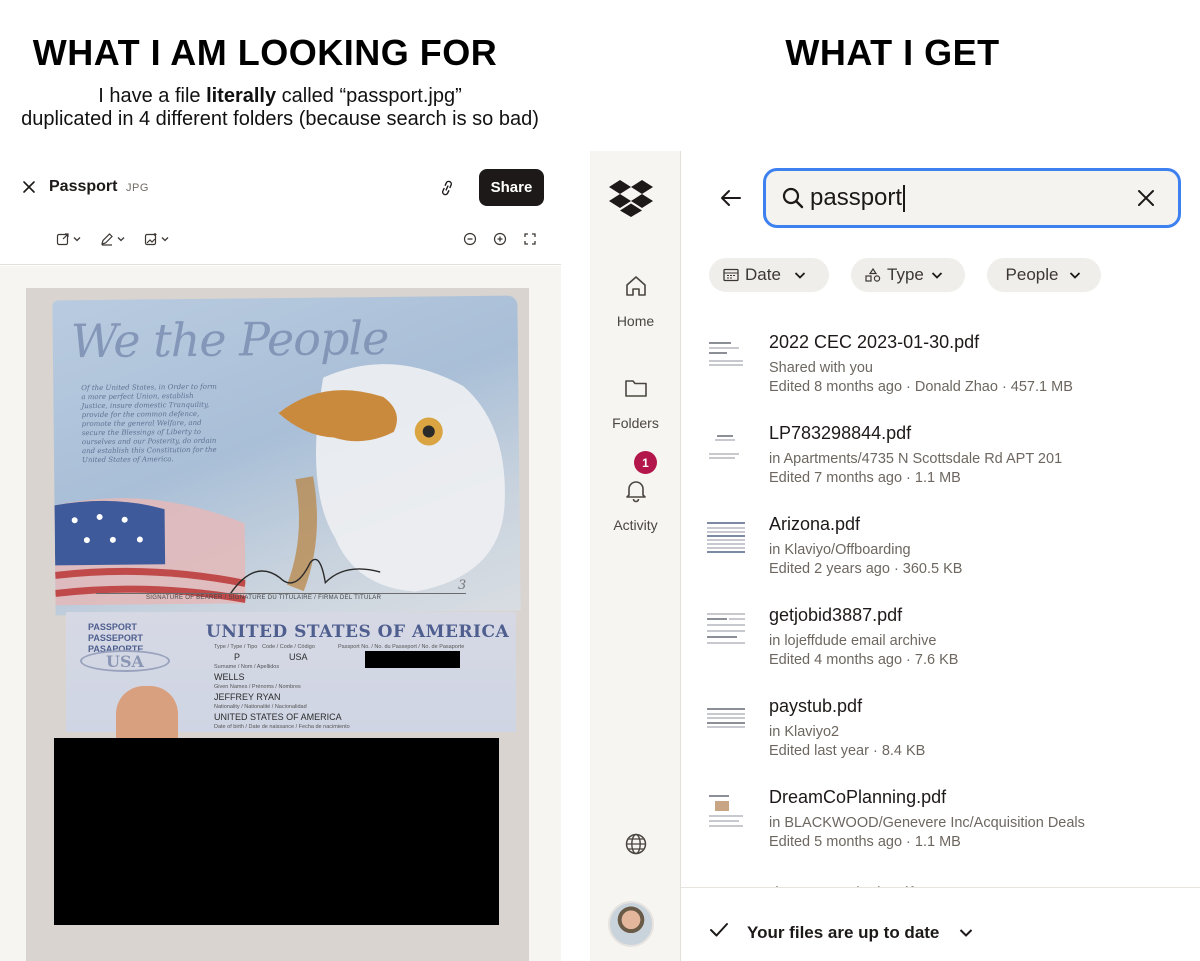  I want to click on dropbox-logo-icon, so click(631, 198).